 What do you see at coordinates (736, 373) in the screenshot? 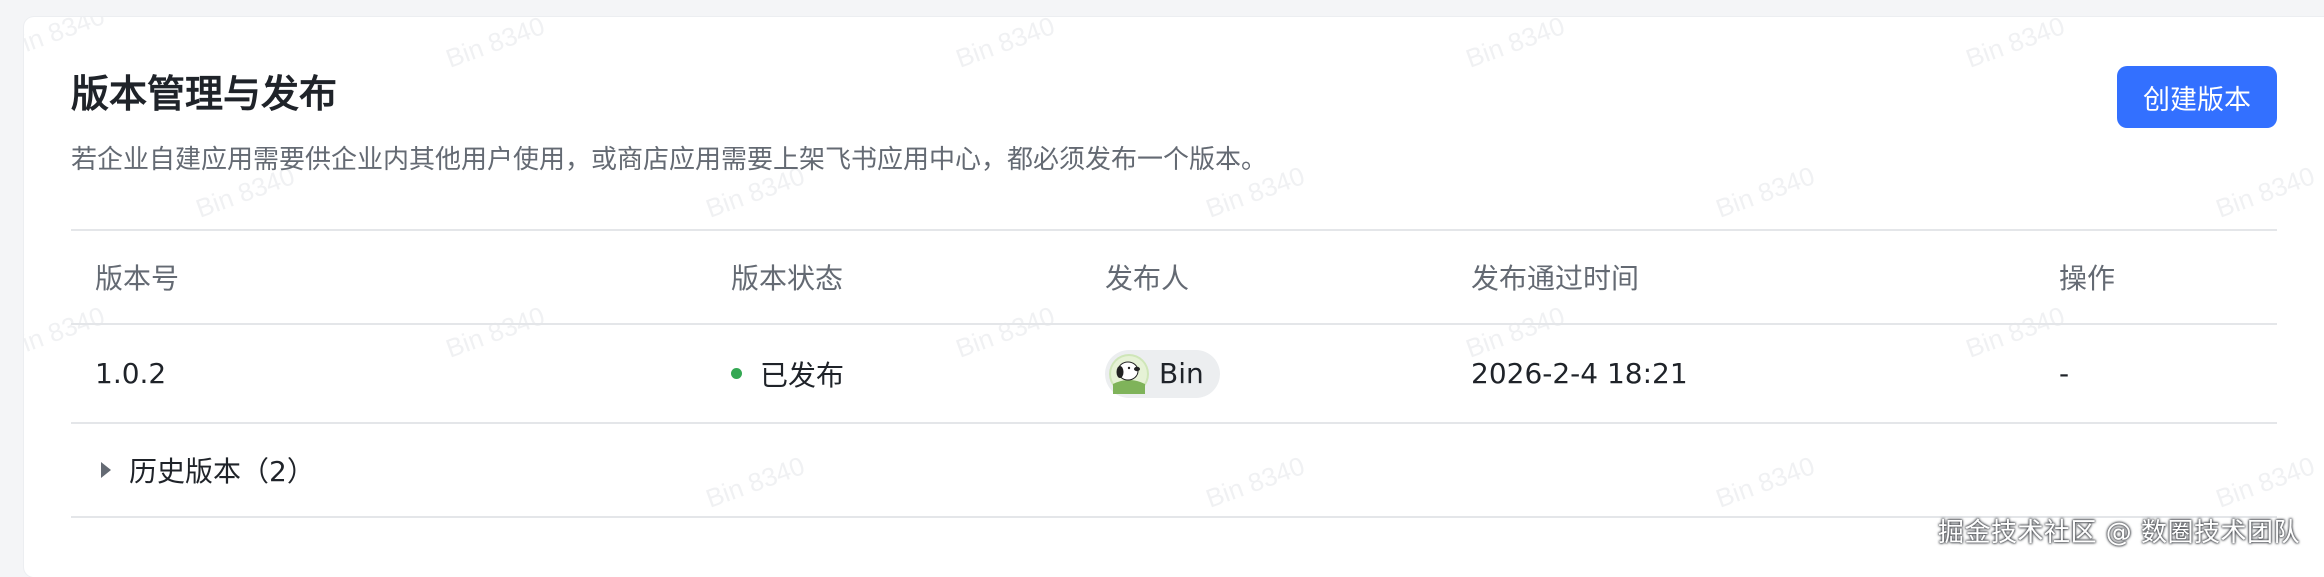
I see `status-dot-icon` at bounding box center [736, 373].